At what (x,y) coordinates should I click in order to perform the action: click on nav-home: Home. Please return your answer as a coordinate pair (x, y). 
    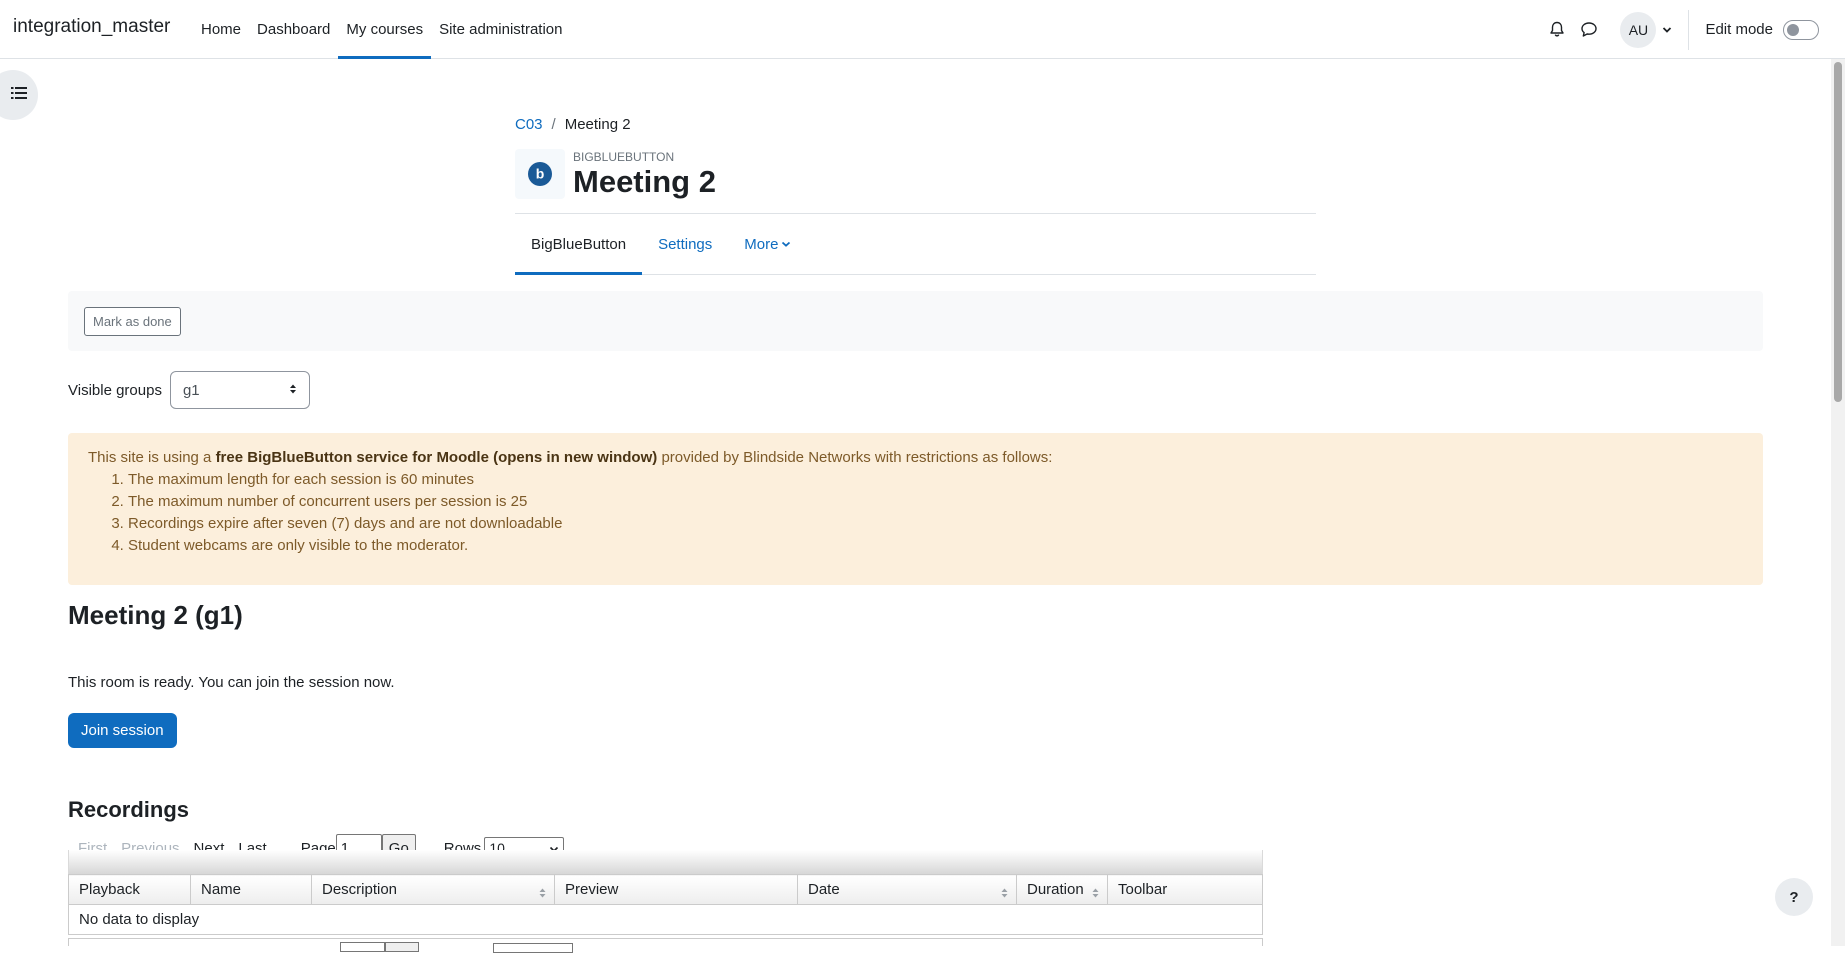
    Looking at the image, I should click on (221, 29).